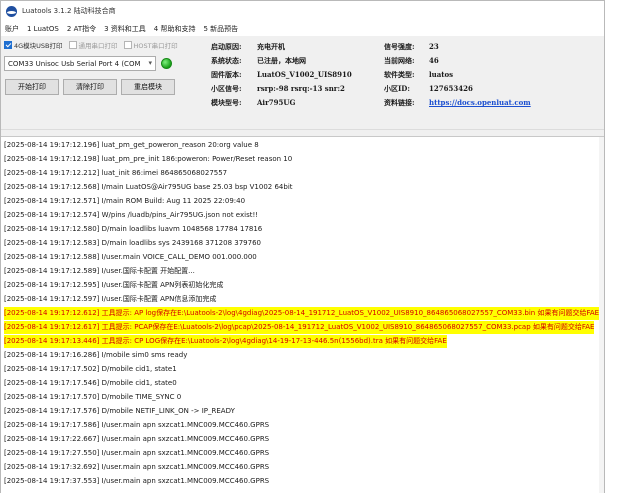 This screenshot has width=628, height=502. Describe the element at coordinates (304, 74) in the screenshot. I see `firmware-value: LuatOS_V1002_UIS8910` at that location.